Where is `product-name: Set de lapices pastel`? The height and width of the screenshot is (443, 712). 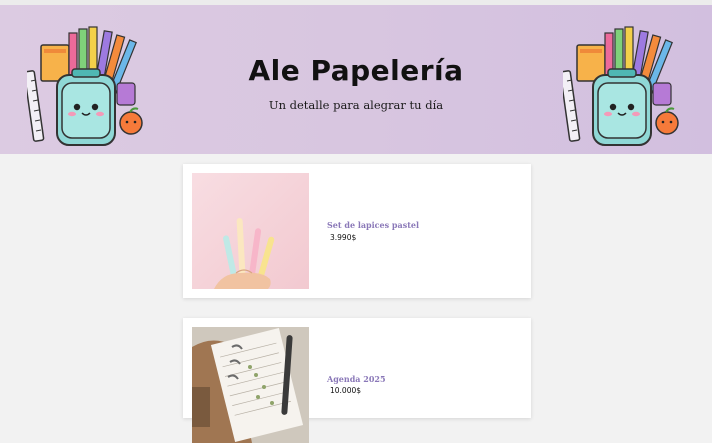 product-name: Set de lapices pastel is located at coordinates (373, 225).